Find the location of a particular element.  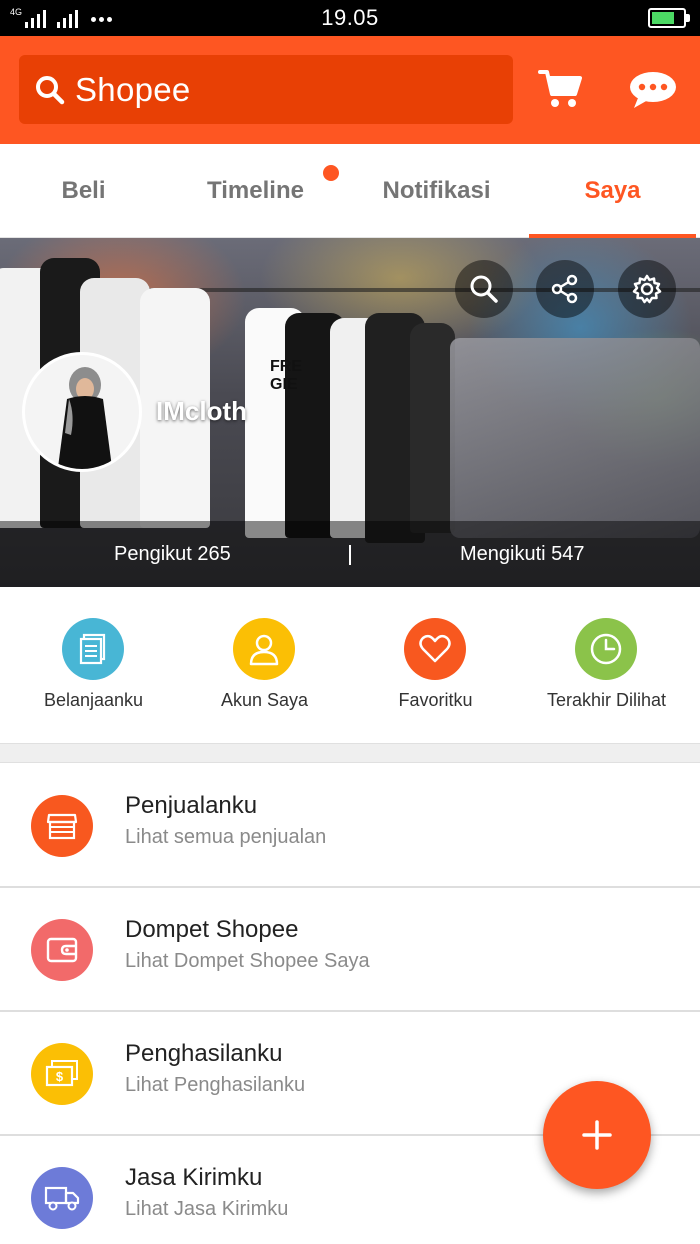

tab-timeline: Timeline is located at coordinates (255, 191).